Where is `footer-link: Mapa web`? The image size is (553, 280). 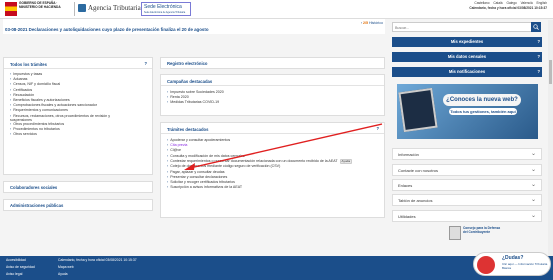
footer-link: Mapa web is located at coordinates (97, 267).